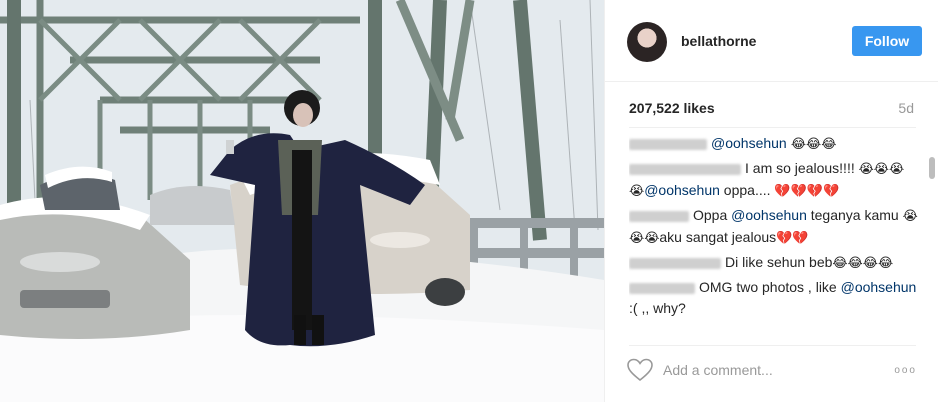 Image resolution: width=938 pixels, height=402 pixels. I want to click on scrollbar-thumb, so click(932, 168).